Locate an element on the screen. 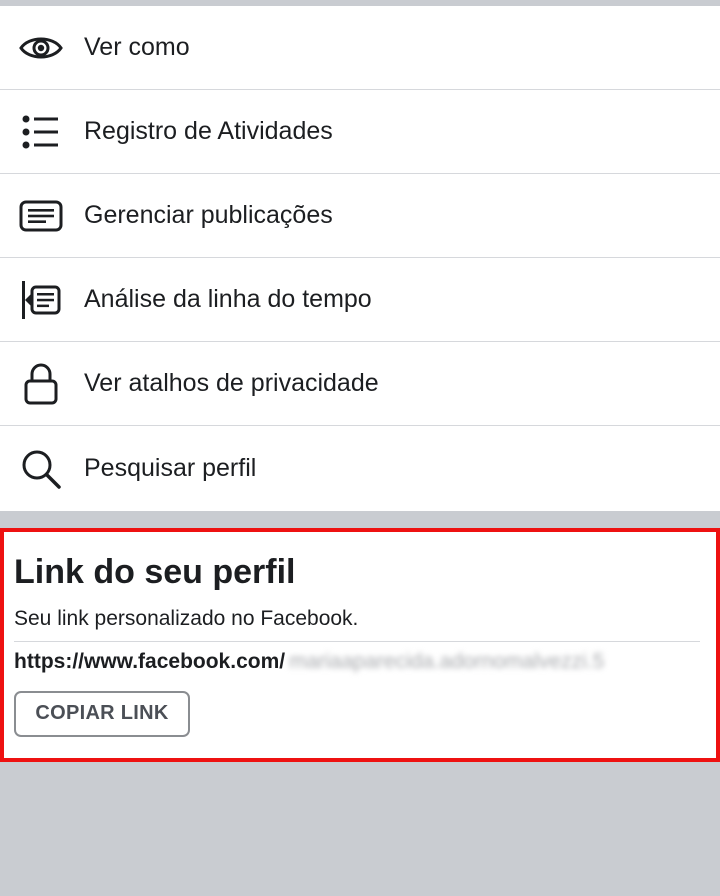 The image size is (720, 896). profile-url-prefix: https://www.facebook.com/ is located at coordinates (150, 661).